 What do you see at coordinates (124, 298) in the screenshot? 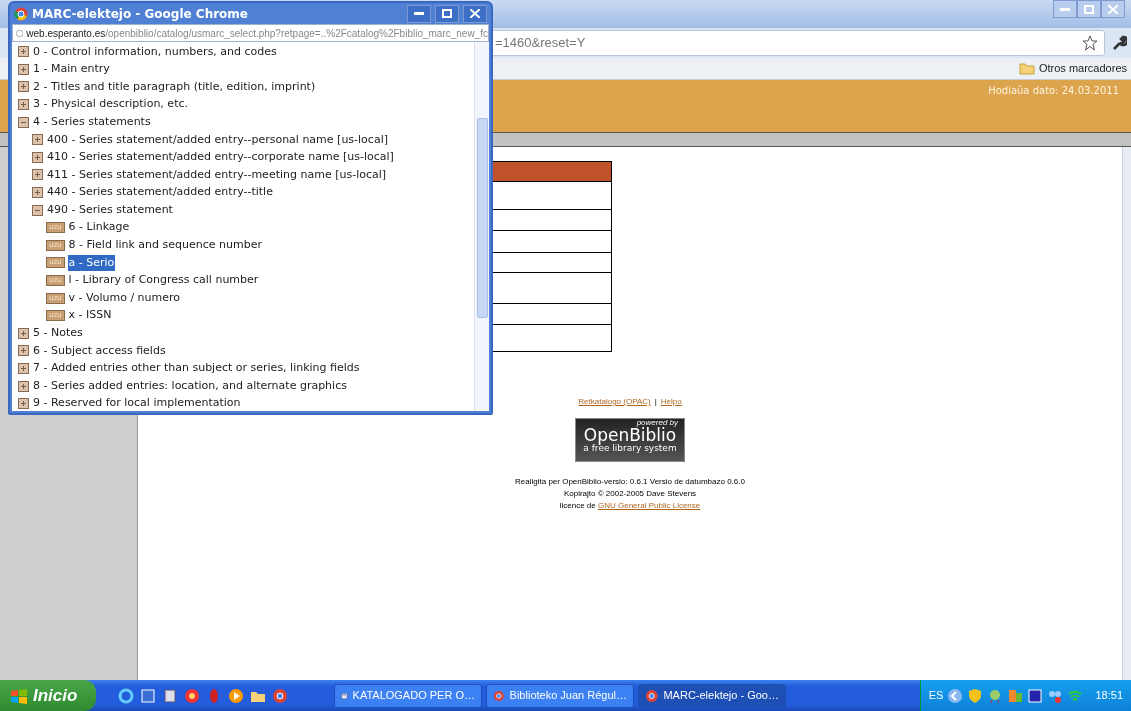
I see `tree-item: v - Volumo / numero` at bounding box center [124, 298].